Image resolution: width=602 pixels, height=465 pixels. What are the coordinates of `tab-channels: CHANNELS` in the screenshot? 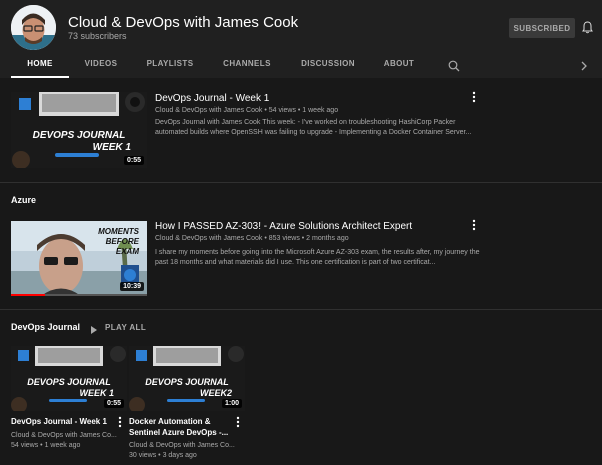 It's located at (247, 66).